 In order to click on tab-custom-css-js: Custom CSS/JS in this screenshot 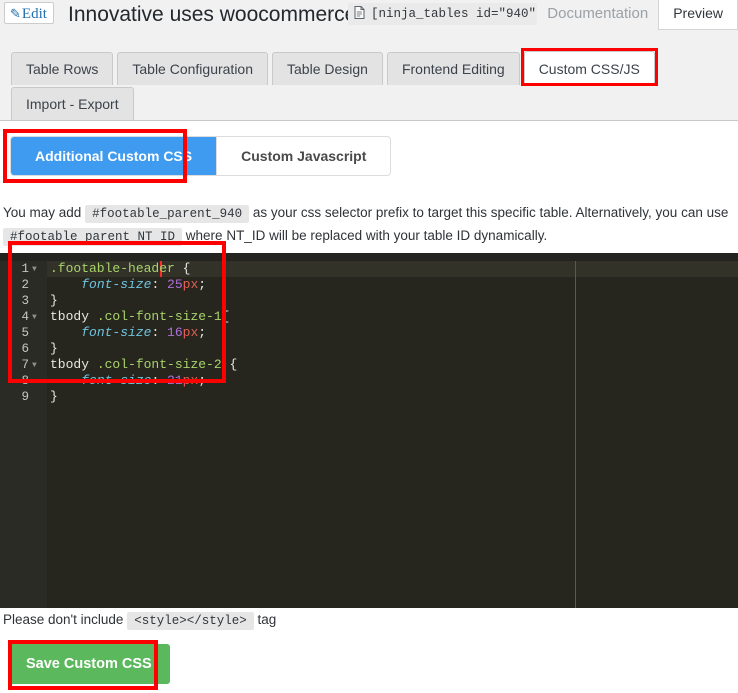, I will do `click(589, 67)`.